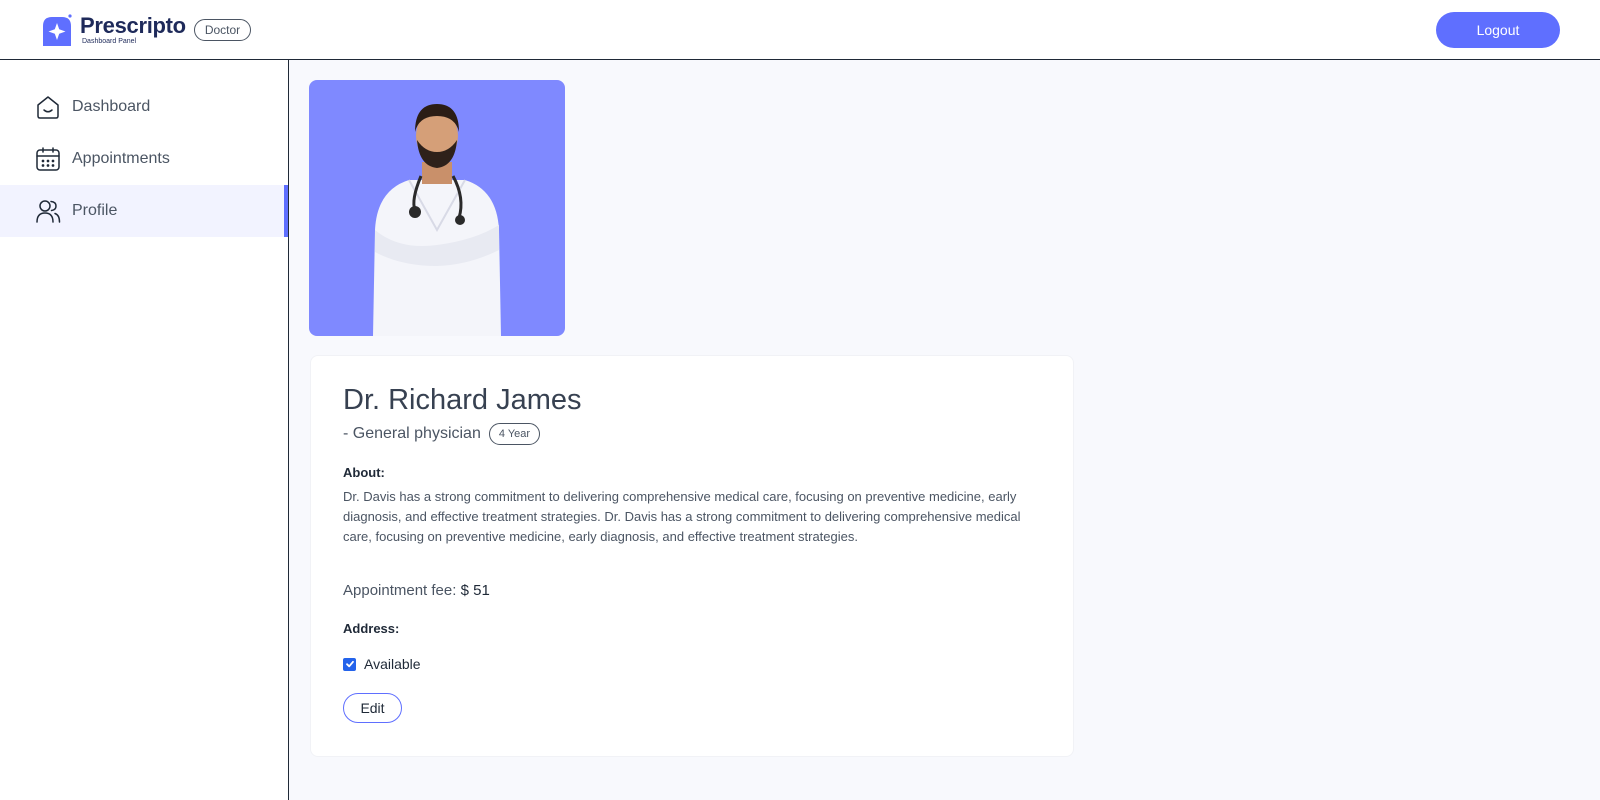  Describe the element at coordinates (364, 472) in the screenshot. I see `about-label: About:` at that location.